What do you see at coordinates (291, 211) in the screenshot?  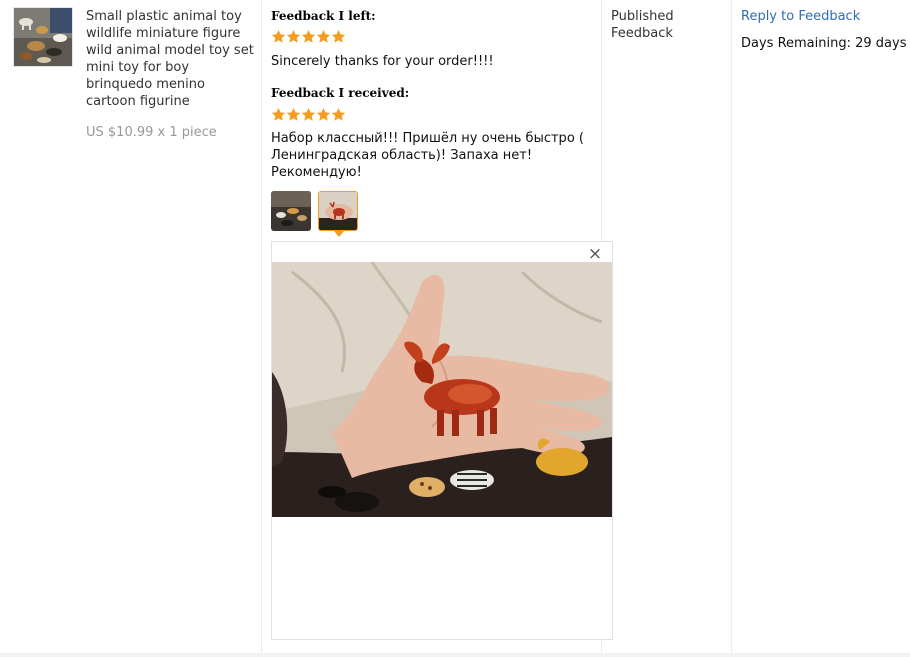 I see `feedback-photo-thumbnail` at bounding box center [291, 211].